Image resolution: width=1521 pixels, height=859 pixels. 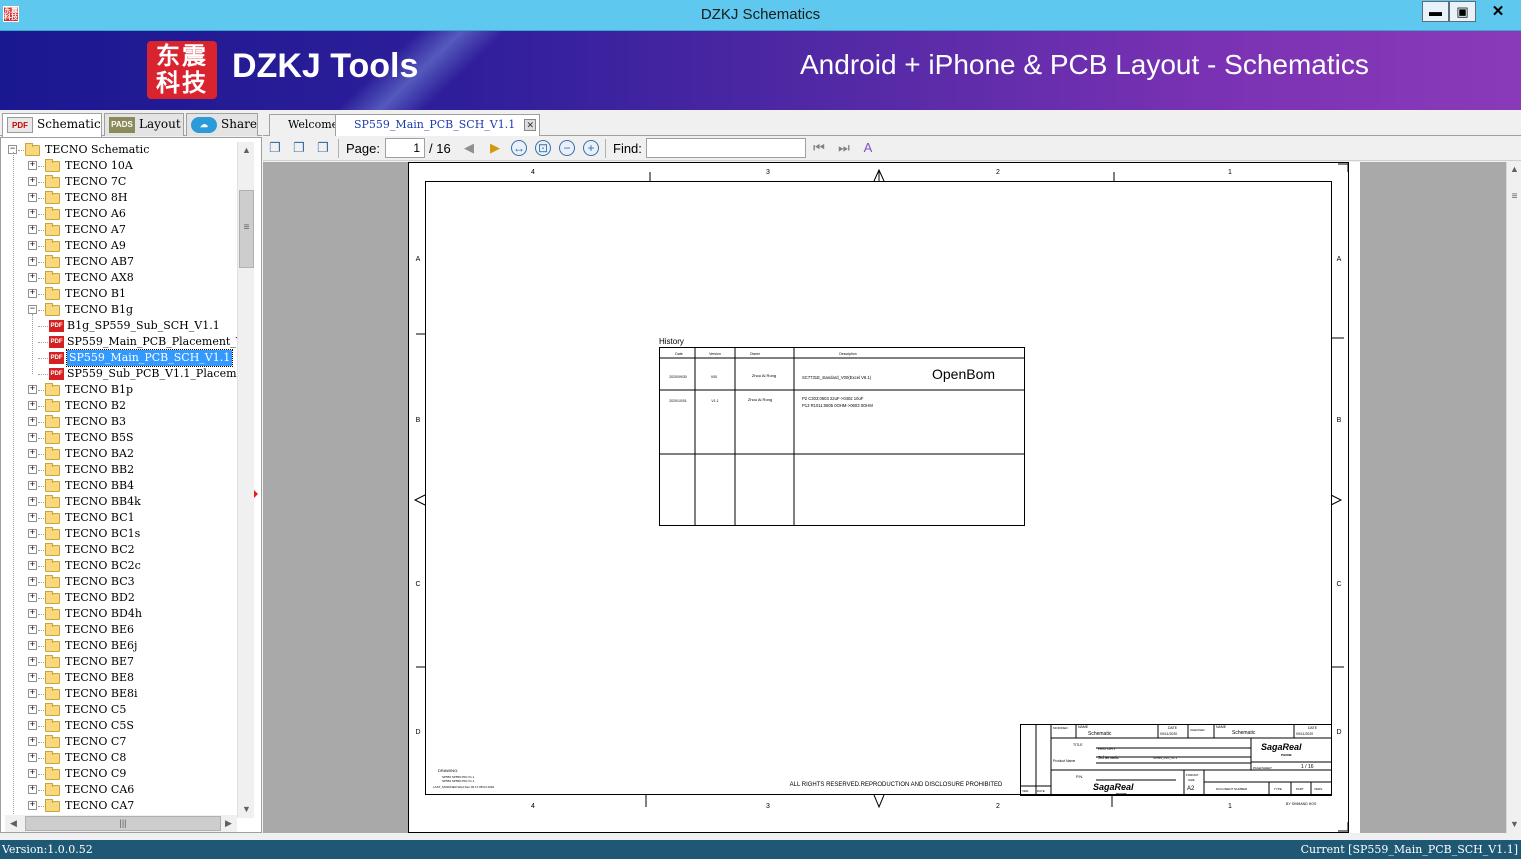 I want to click on tree-folder-item: + TECNO C8, so click(x=119, y=758).